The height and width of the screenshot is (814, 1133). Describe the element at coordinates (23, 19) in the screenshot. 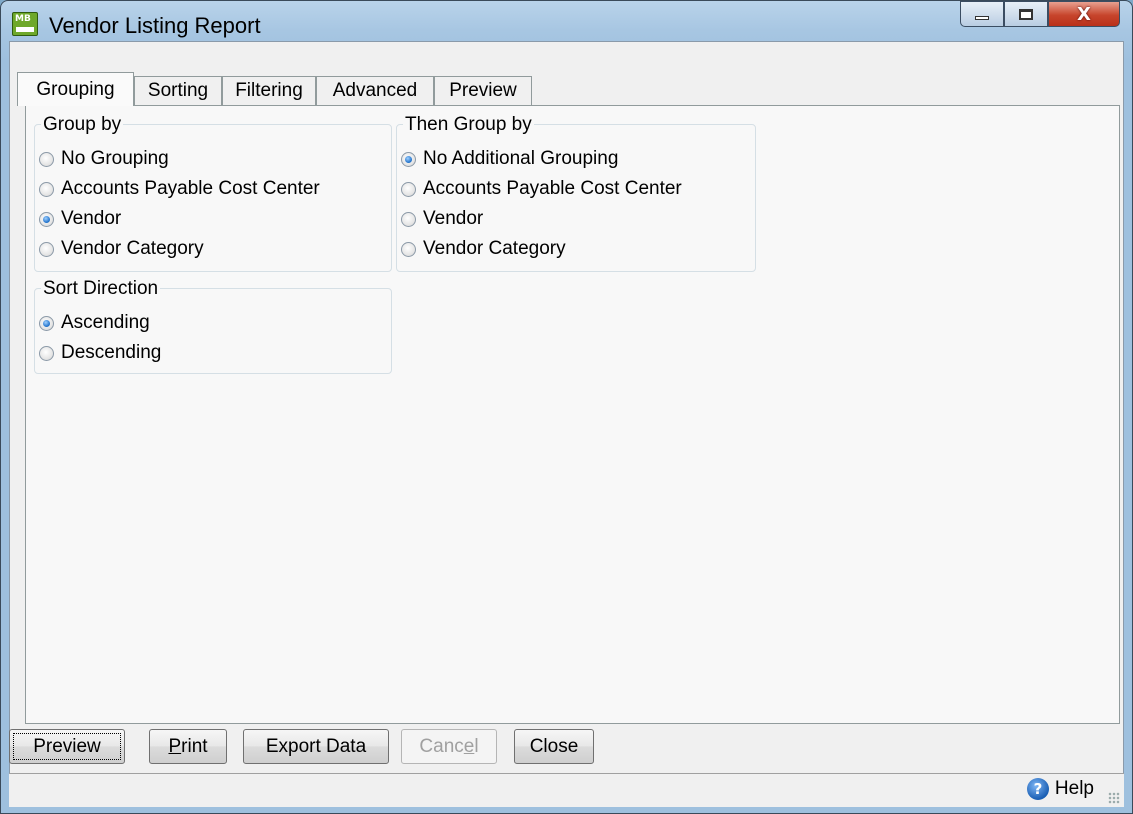

I see `app-icon-text: MB` at that location.